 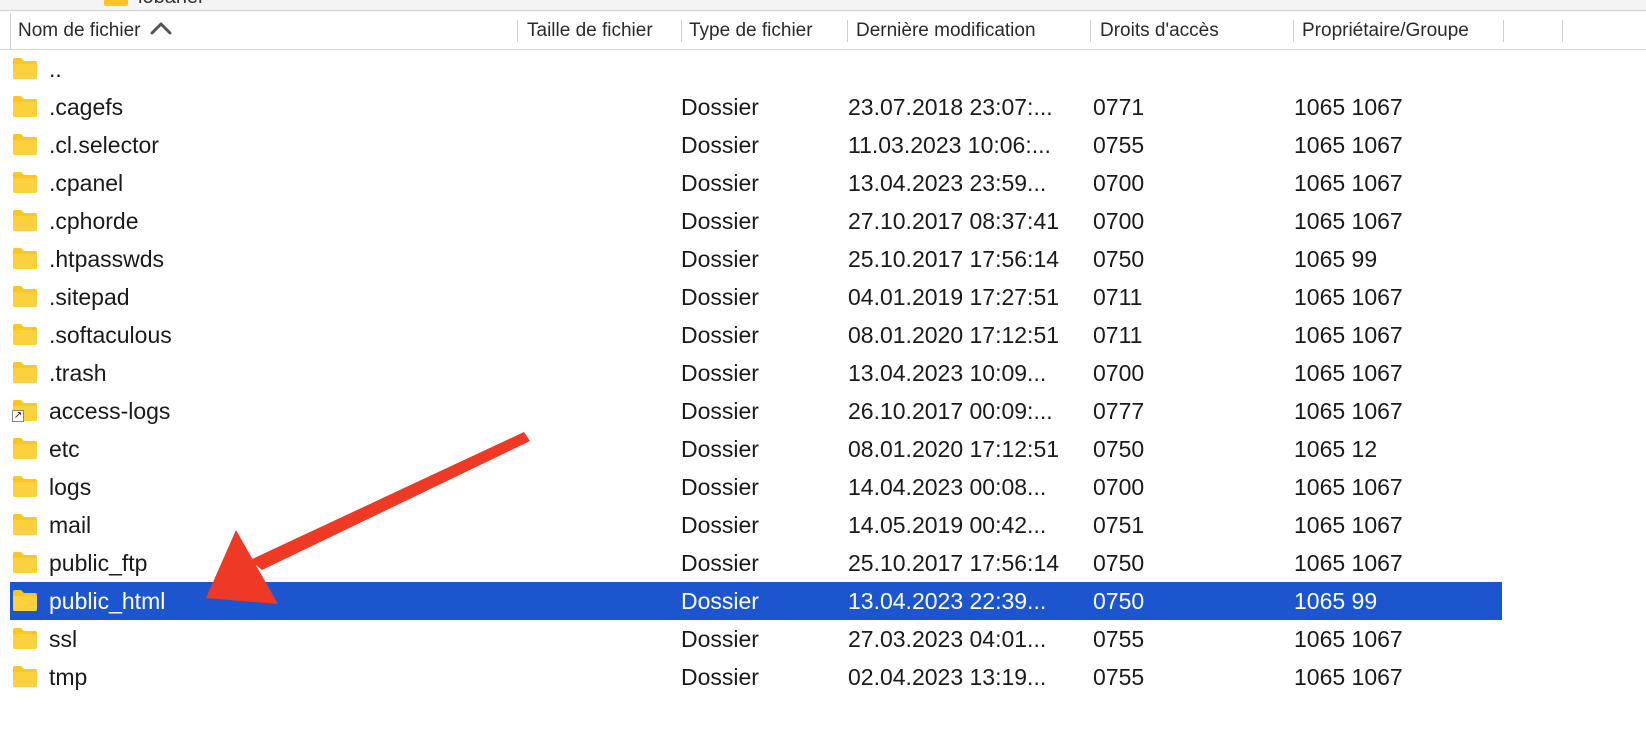 What do you see at coordinates (954, 449) in the screenshot?
I see `last-modified: 08.01.2020 17:12:51` at bounding box center [954, 449].